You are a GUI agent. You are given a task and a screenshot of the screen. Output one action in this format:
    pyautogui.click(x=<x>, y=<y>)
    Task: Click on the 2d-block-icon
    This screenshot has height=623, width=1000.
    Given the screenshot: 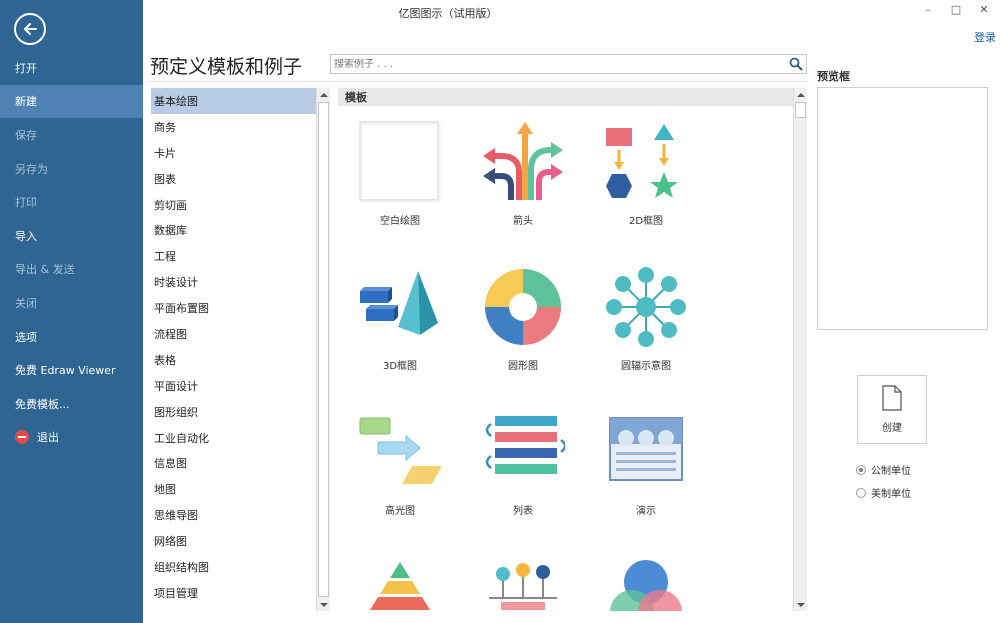 What is the action you would take?
    pyautogui.click(x=642, y=161)
    